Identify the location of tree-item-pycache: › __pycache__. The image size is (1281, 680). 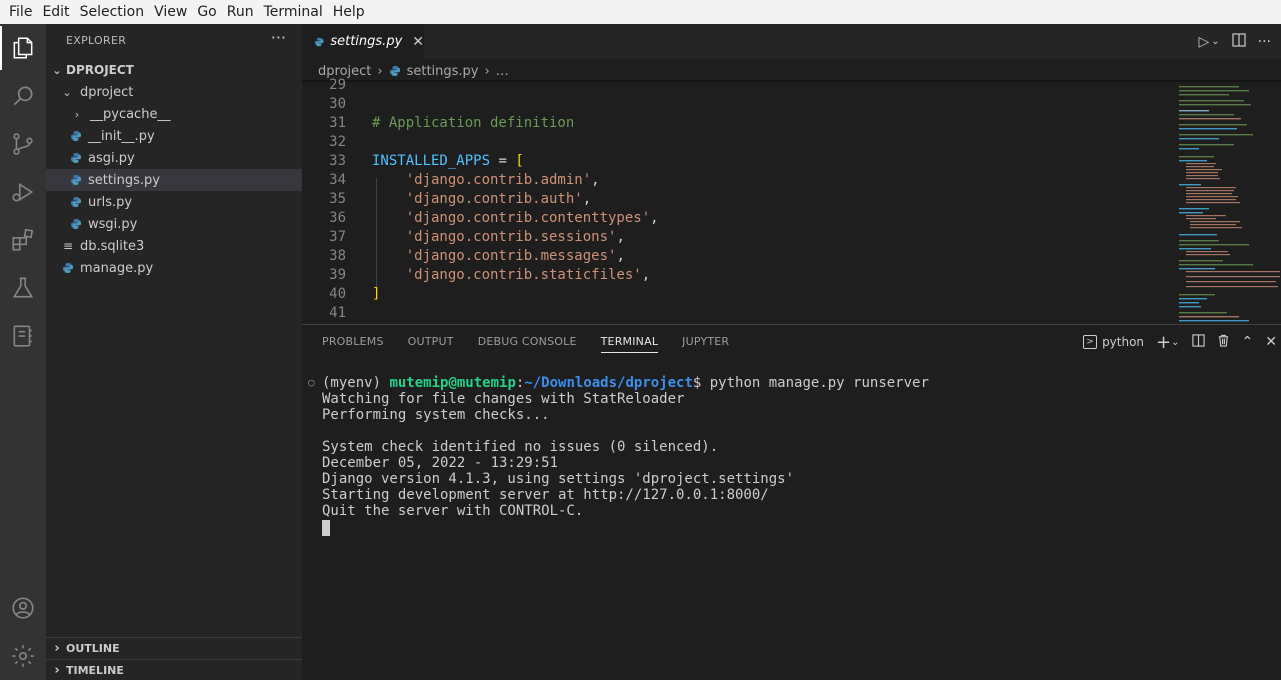
(174, 114).